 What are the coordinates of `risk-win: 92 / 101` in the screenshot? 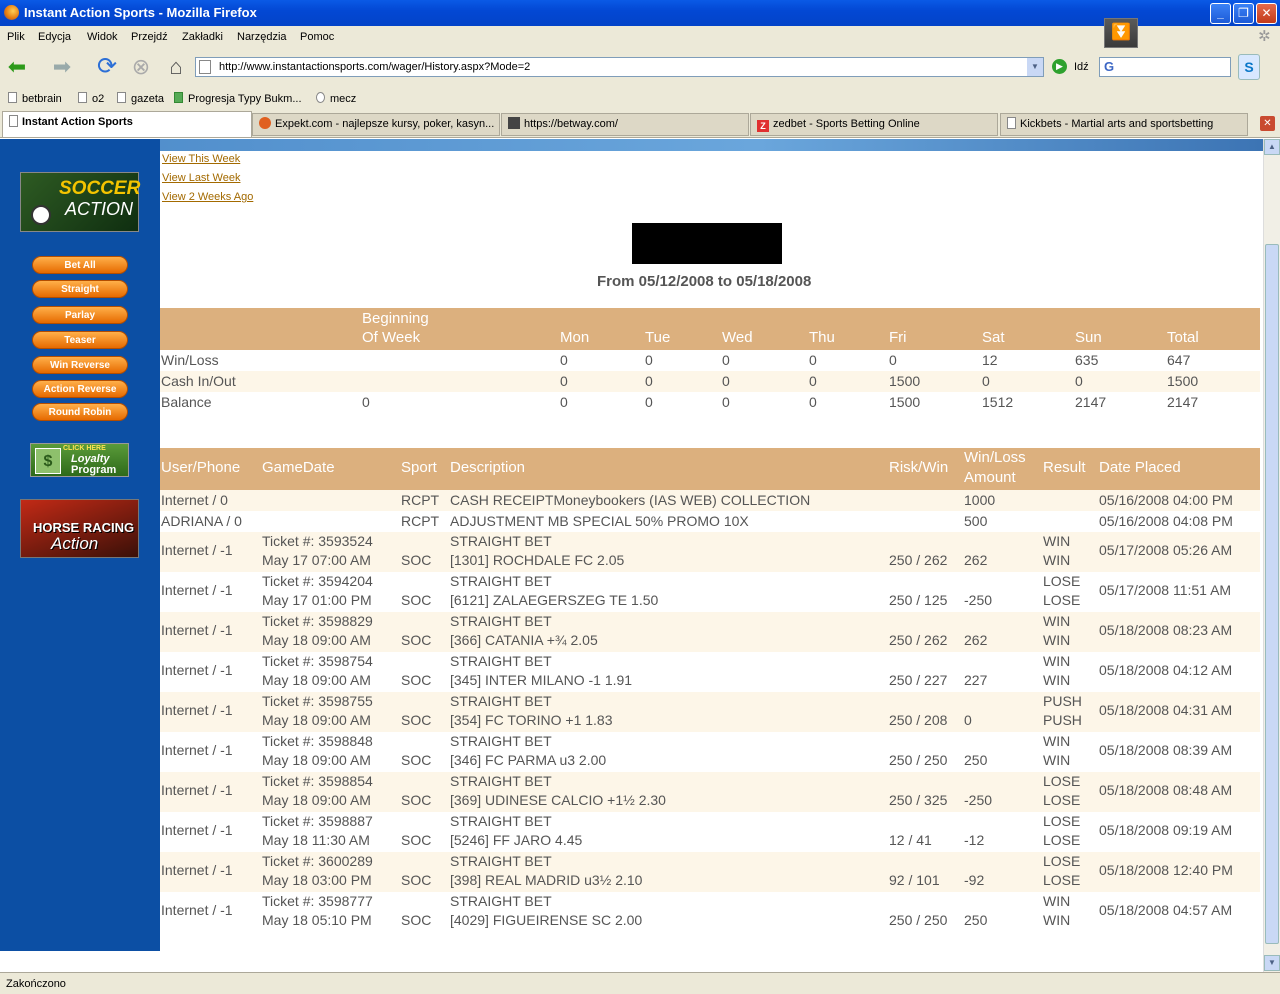 It's located at (914, 880).